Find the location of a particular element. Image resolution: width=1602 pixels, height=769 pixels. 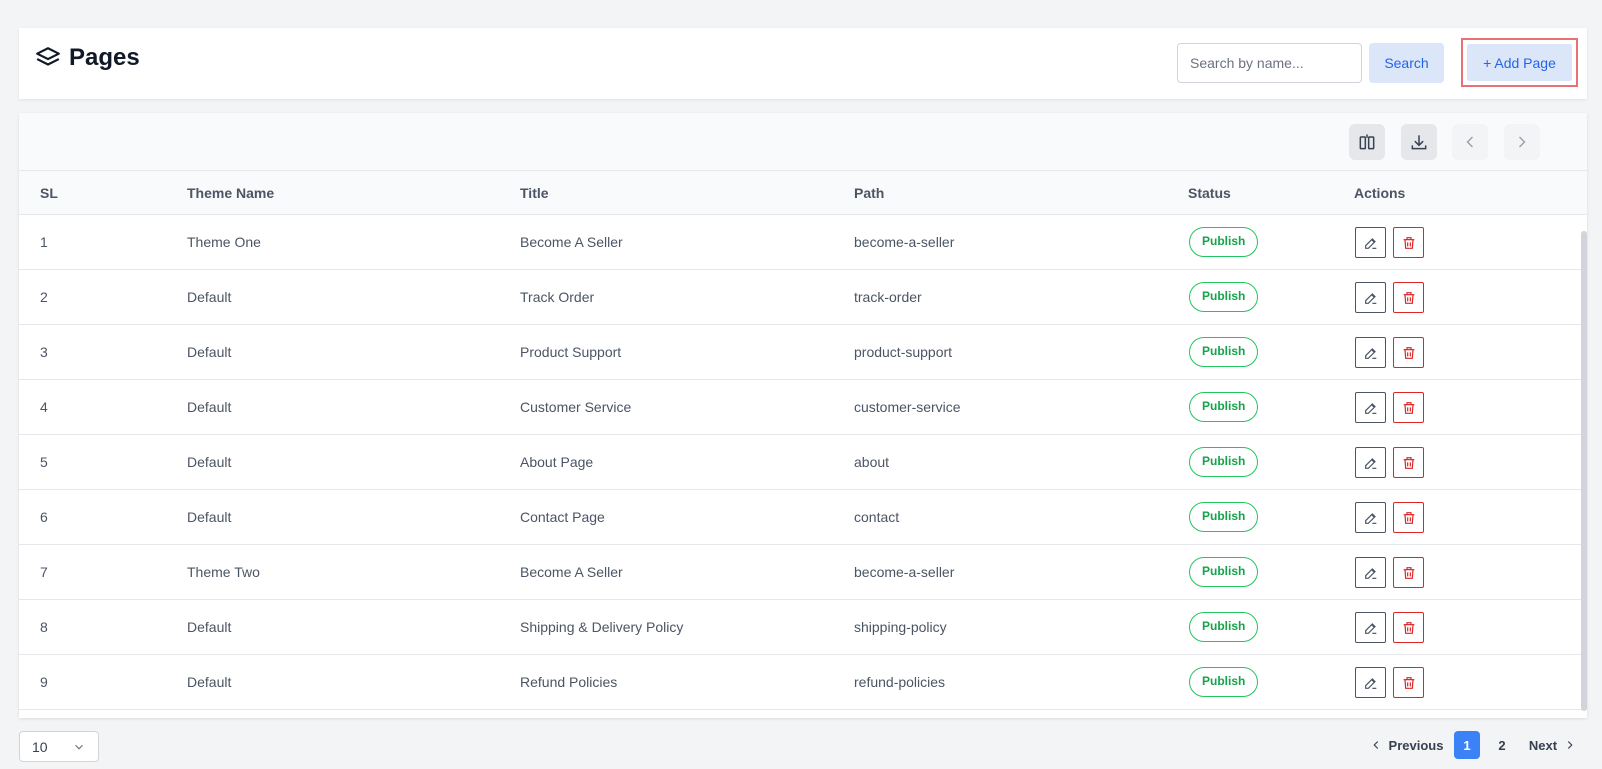

scroll-left-button is located at coordinates (1470, 142).